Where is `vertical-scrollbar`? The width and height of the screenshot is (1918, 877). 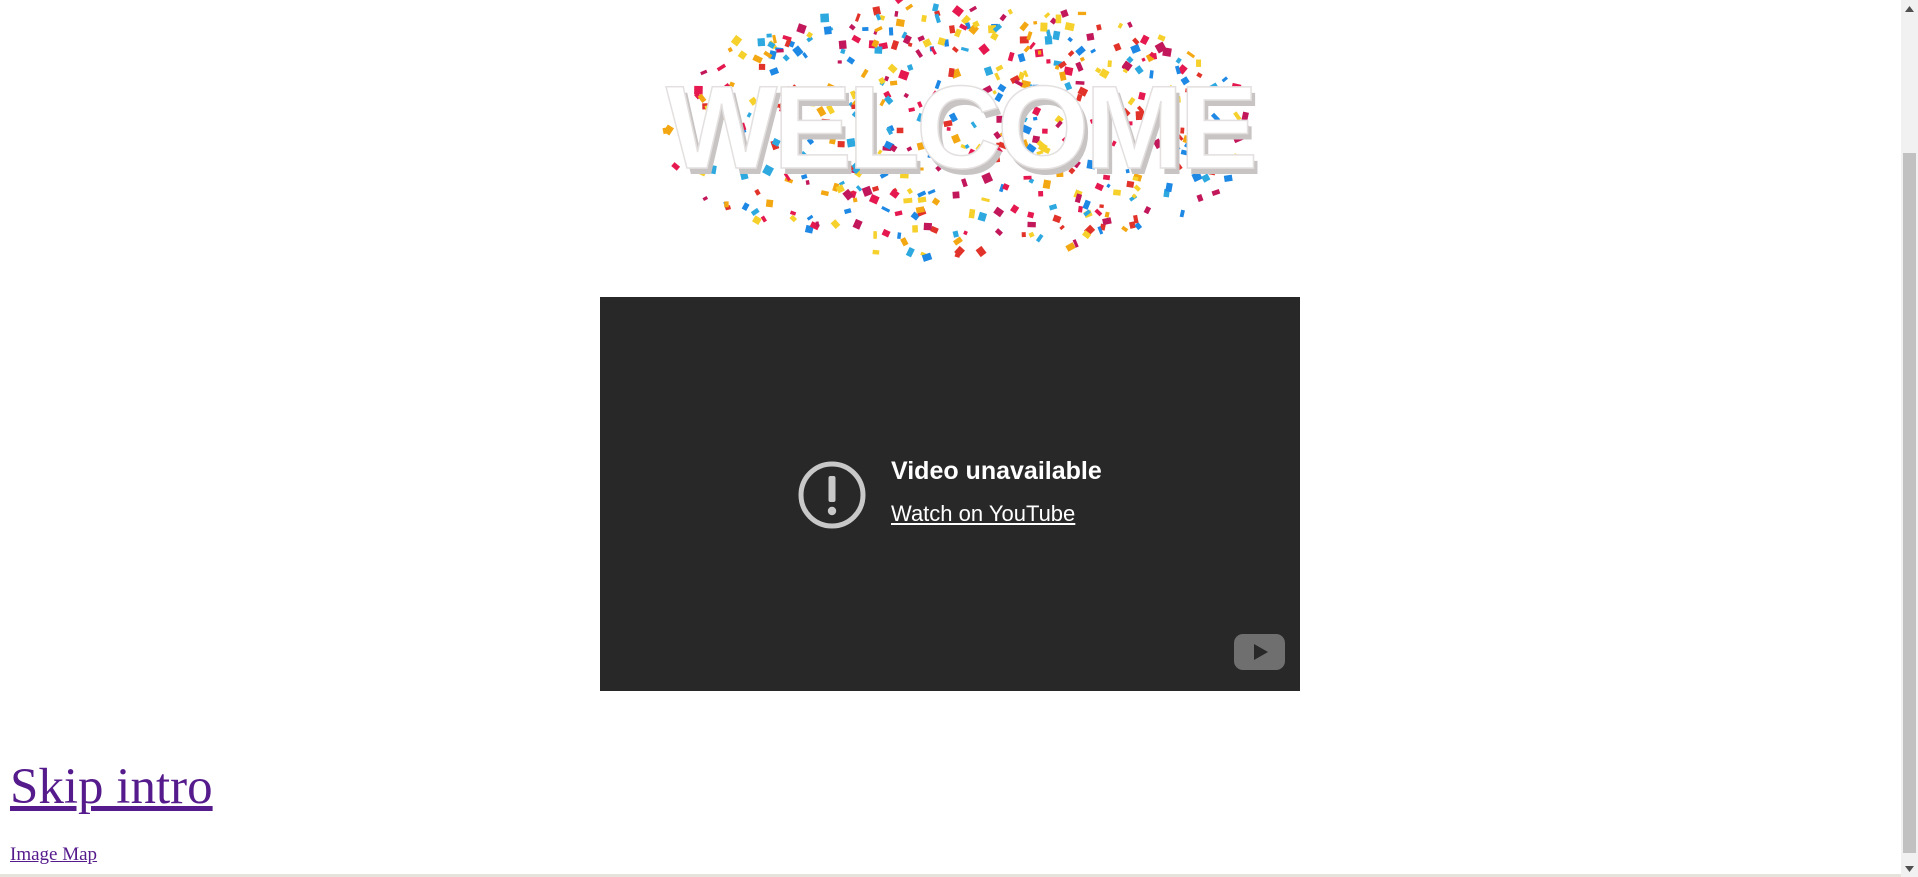
vertical-scrollbar is located at coordinates (1909, 438).